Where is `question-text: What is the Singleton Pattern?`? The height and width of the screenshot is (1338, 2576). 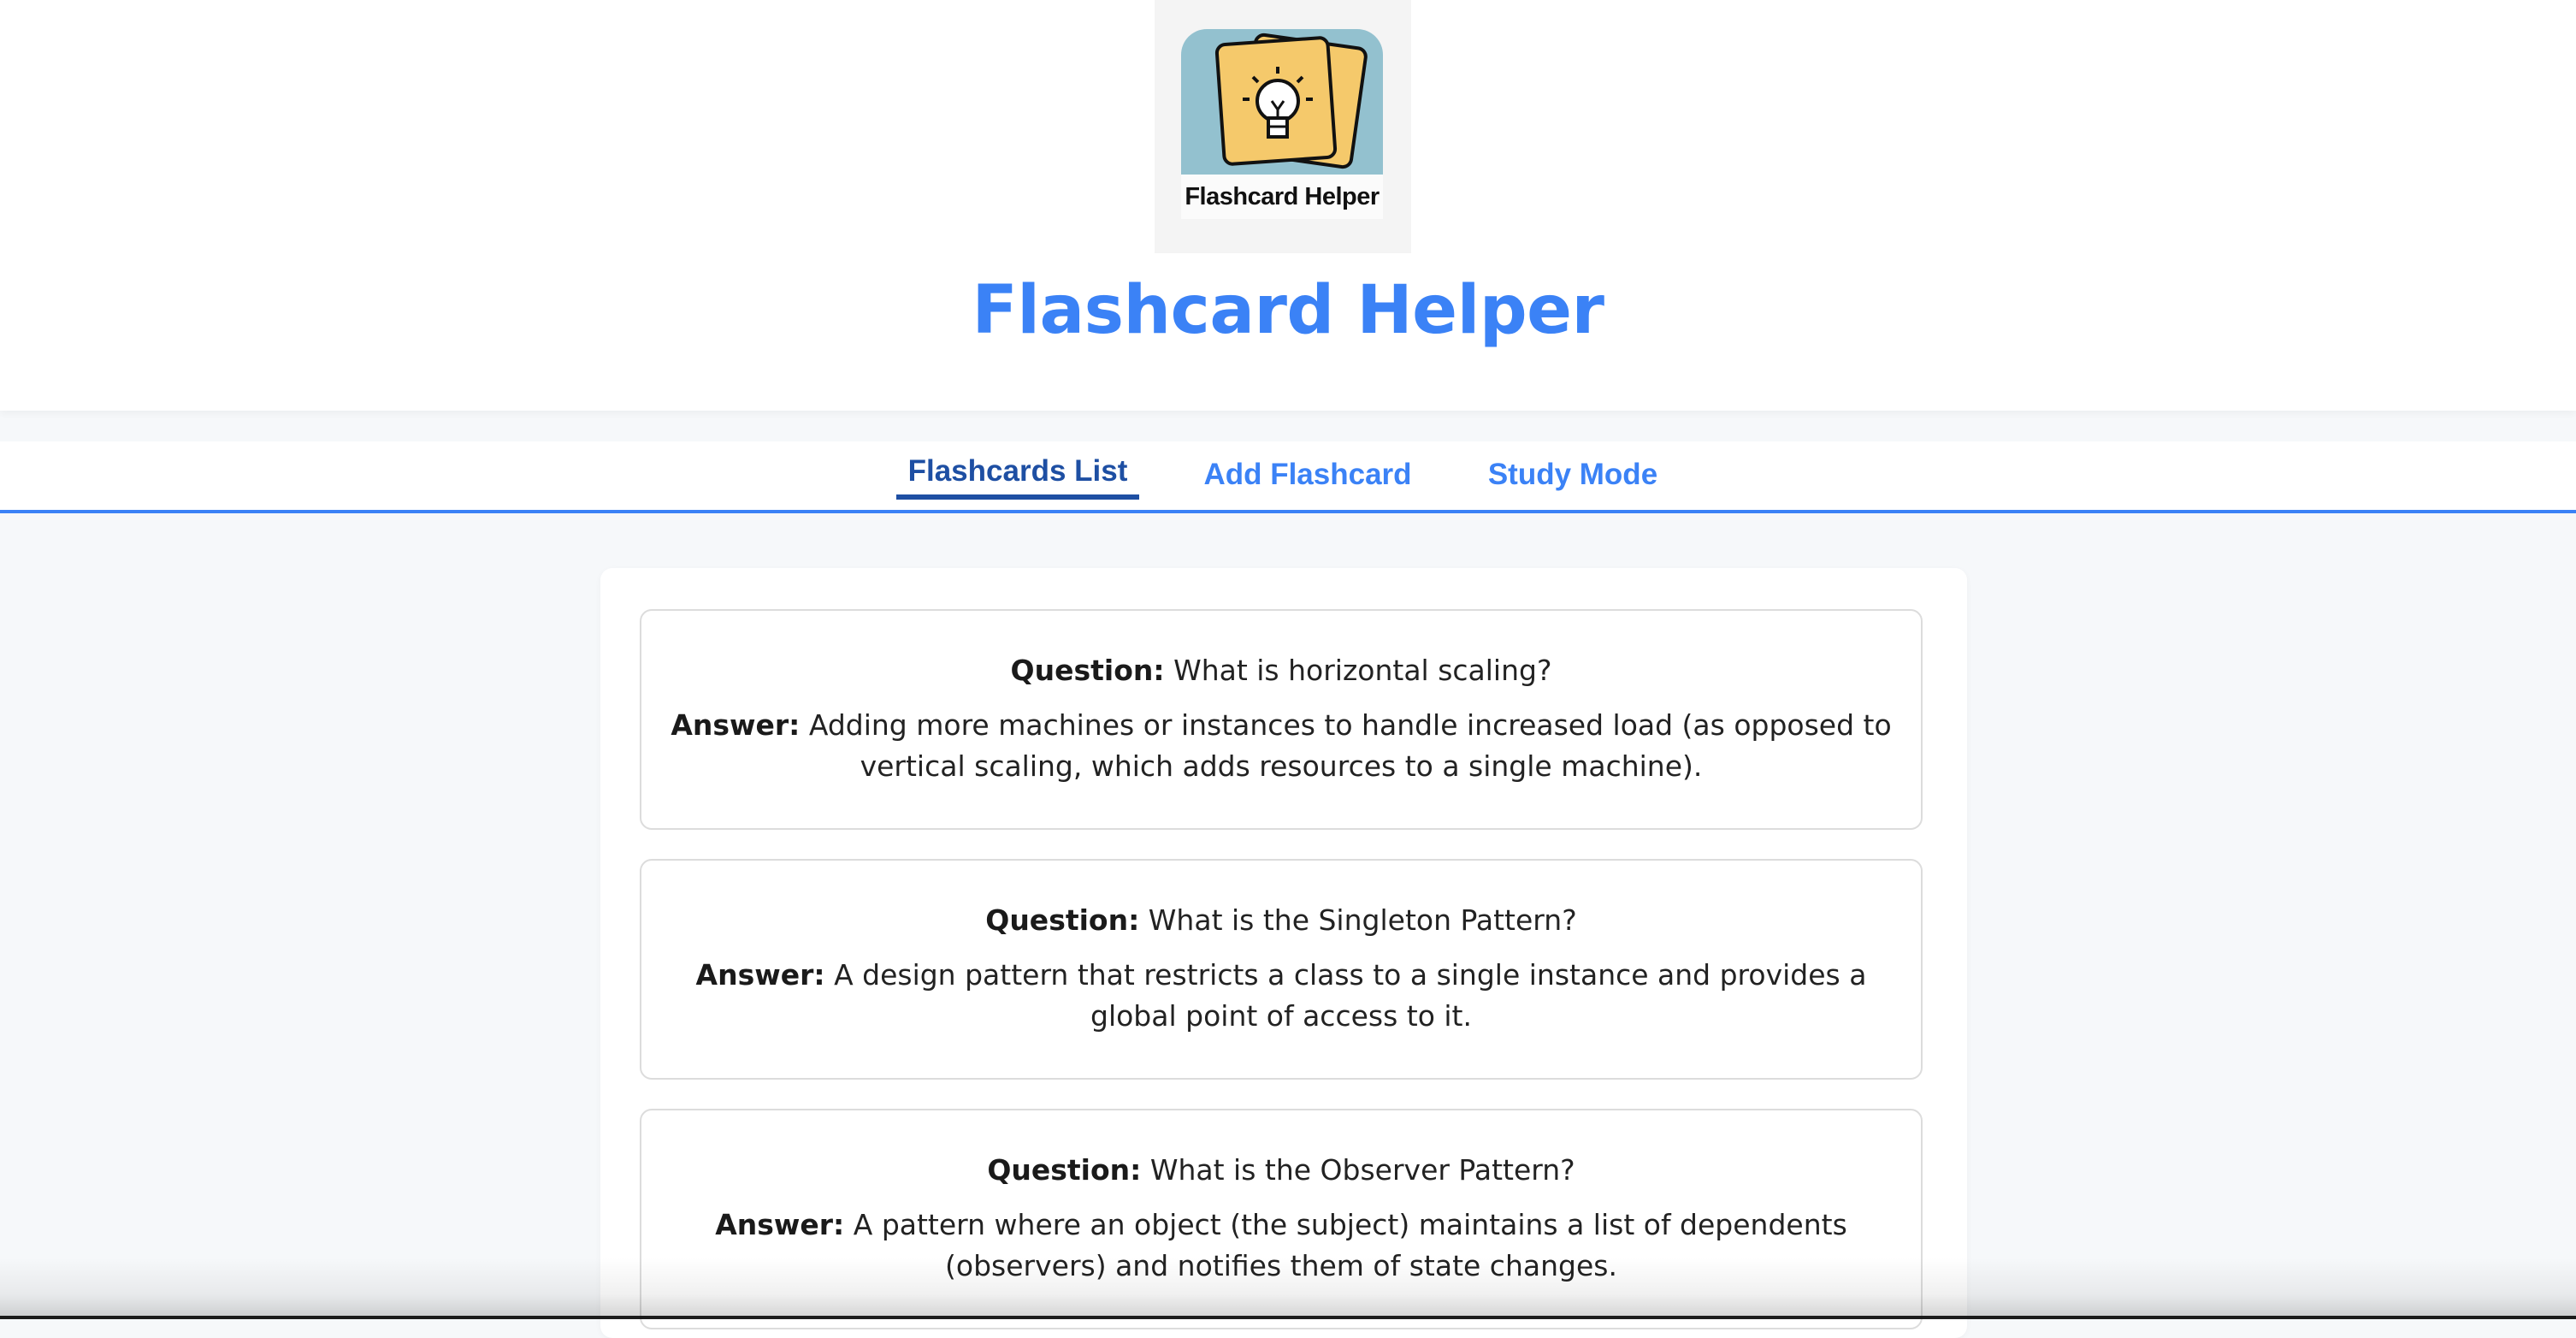
question-text: What is the Singleton Pattern? is located at coordinates (1362, 920).